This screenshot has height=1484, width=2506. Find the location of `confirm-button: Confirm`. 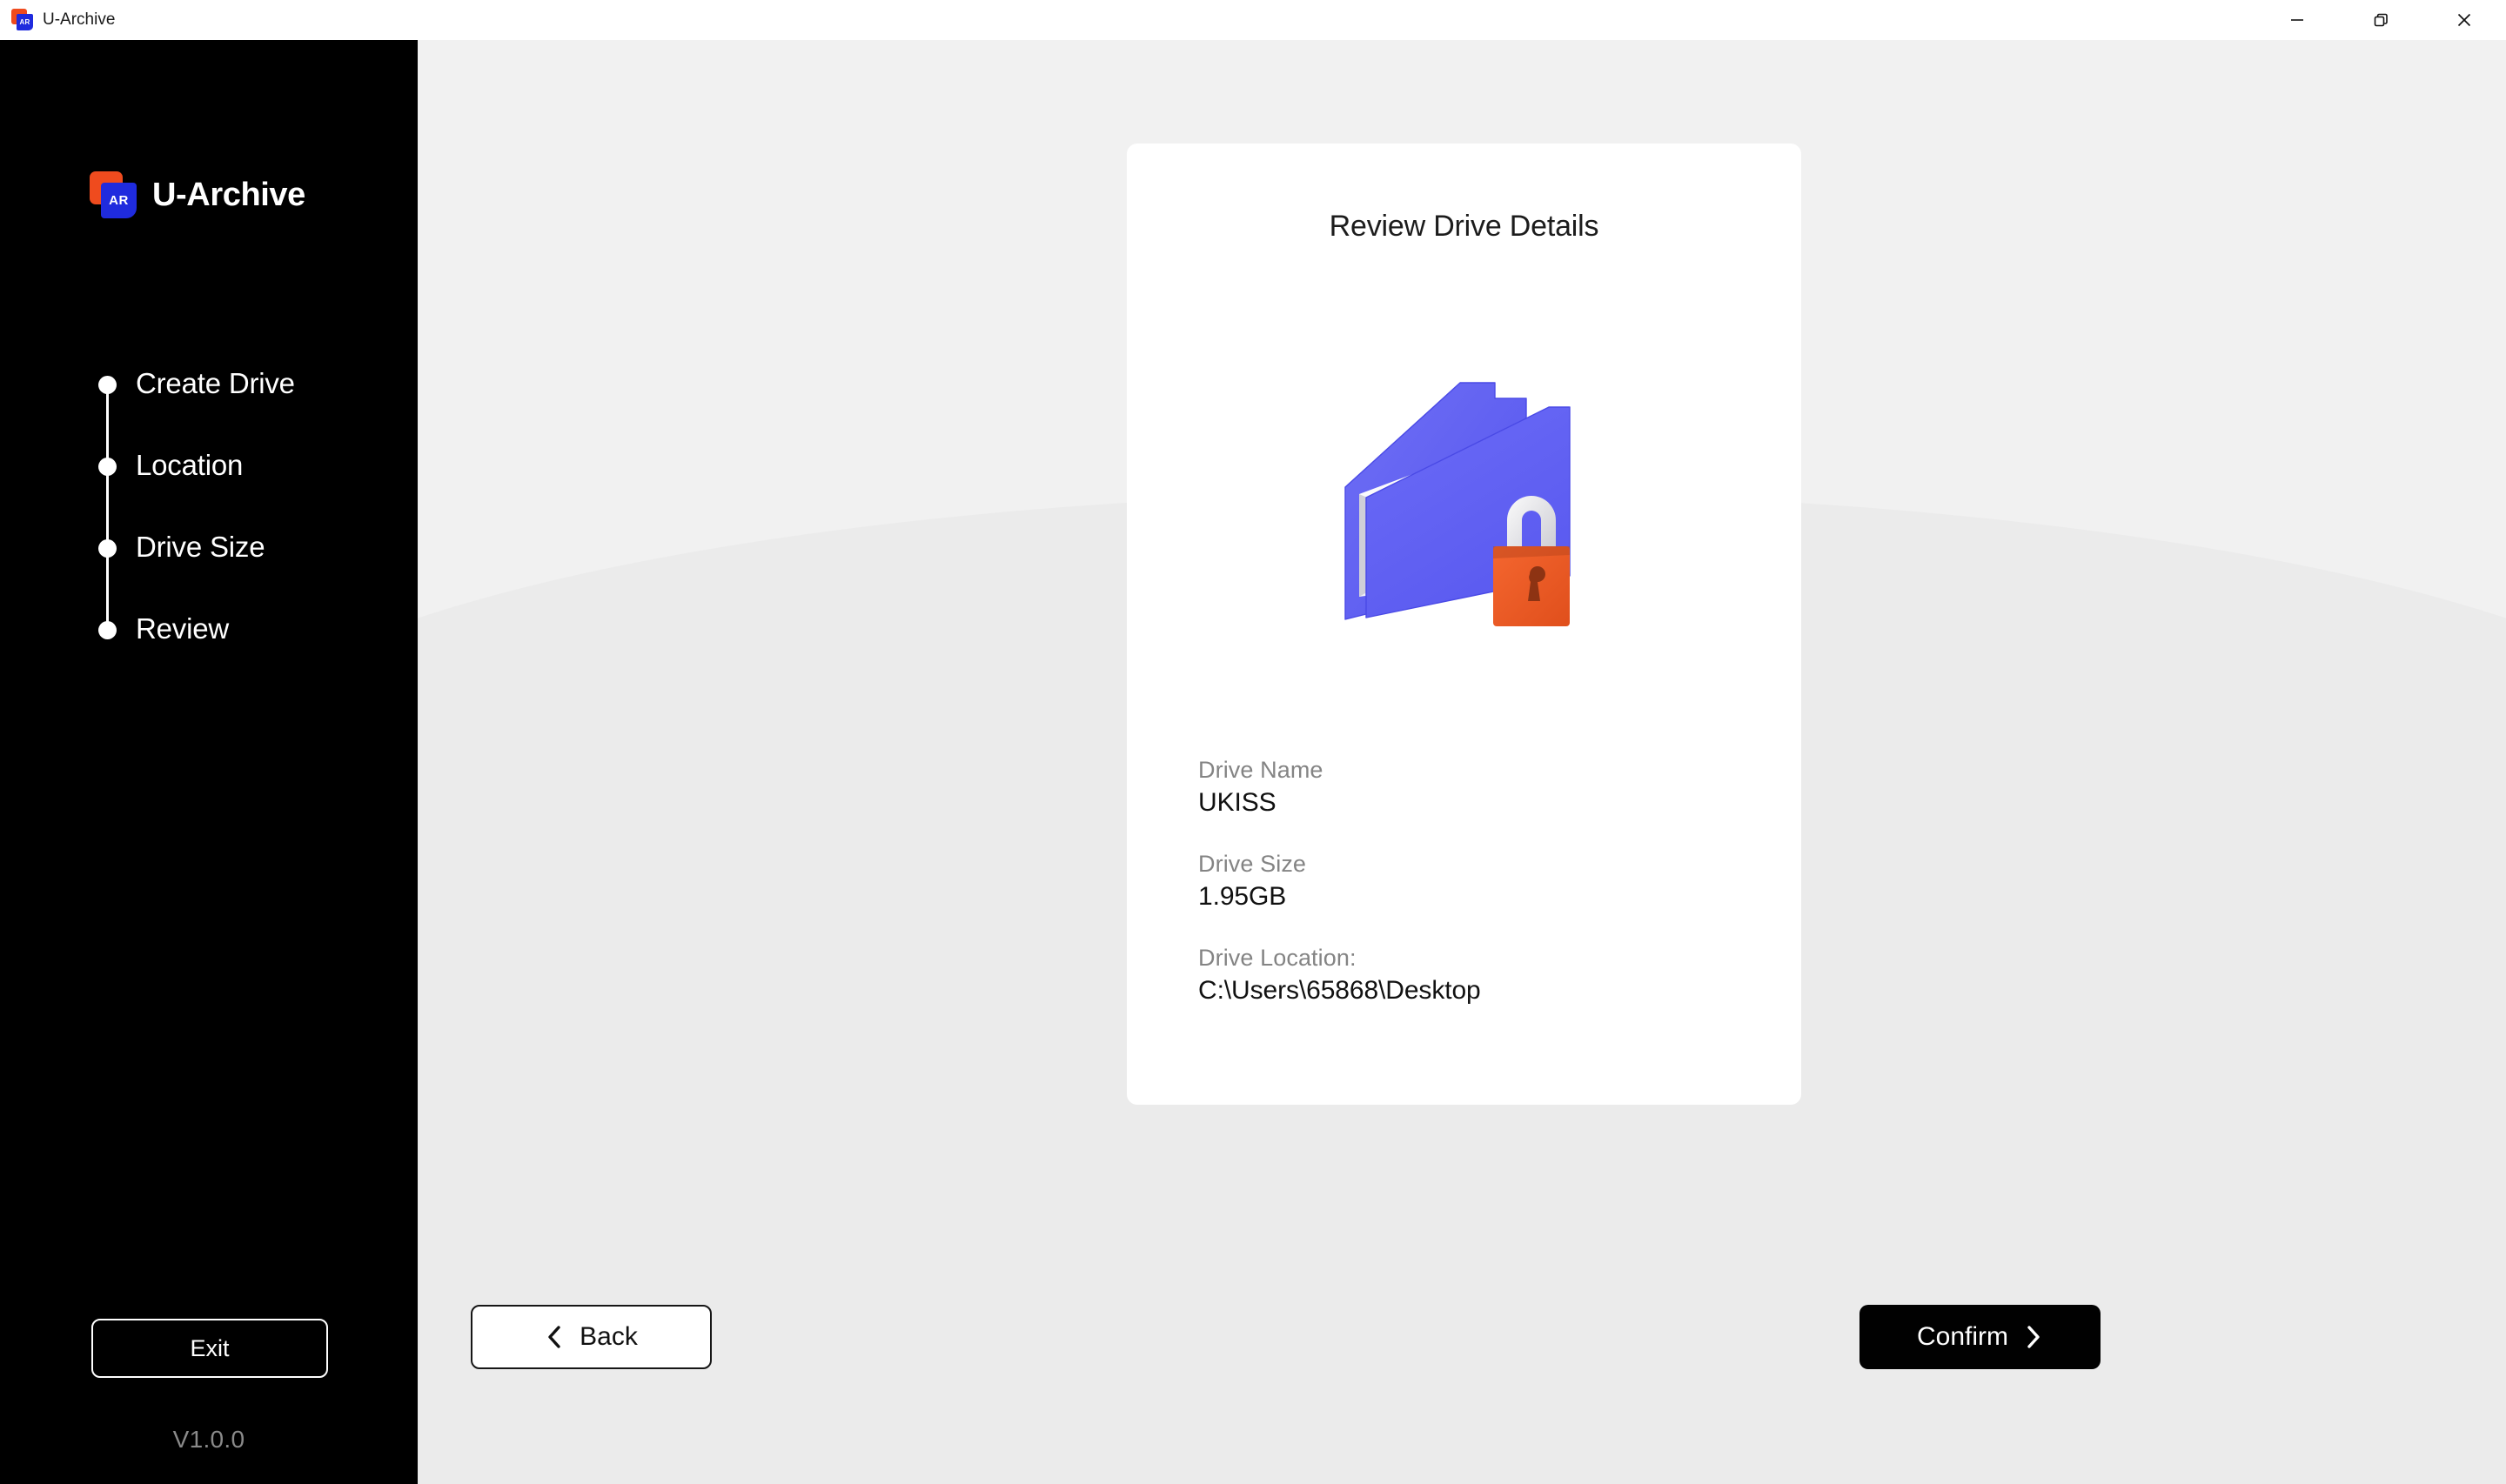

confirm-button: Confirm is located at coordinates (1980, 1337).